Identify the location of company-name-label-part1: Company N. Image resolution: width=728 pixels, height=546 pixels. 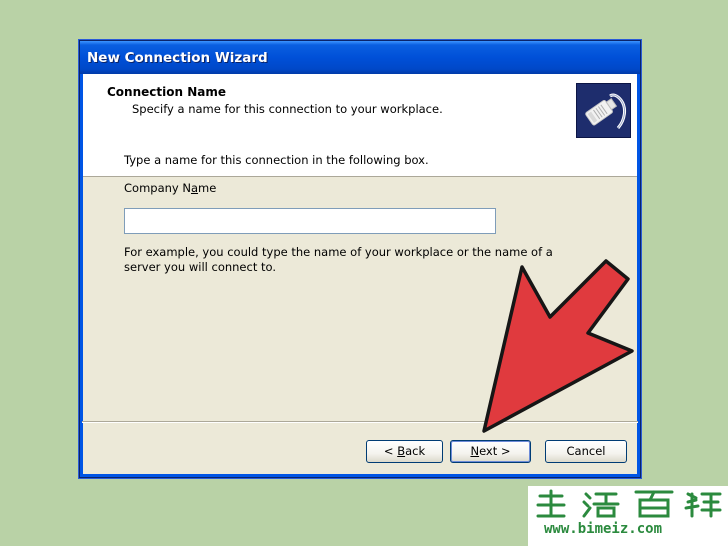
(157, 188).